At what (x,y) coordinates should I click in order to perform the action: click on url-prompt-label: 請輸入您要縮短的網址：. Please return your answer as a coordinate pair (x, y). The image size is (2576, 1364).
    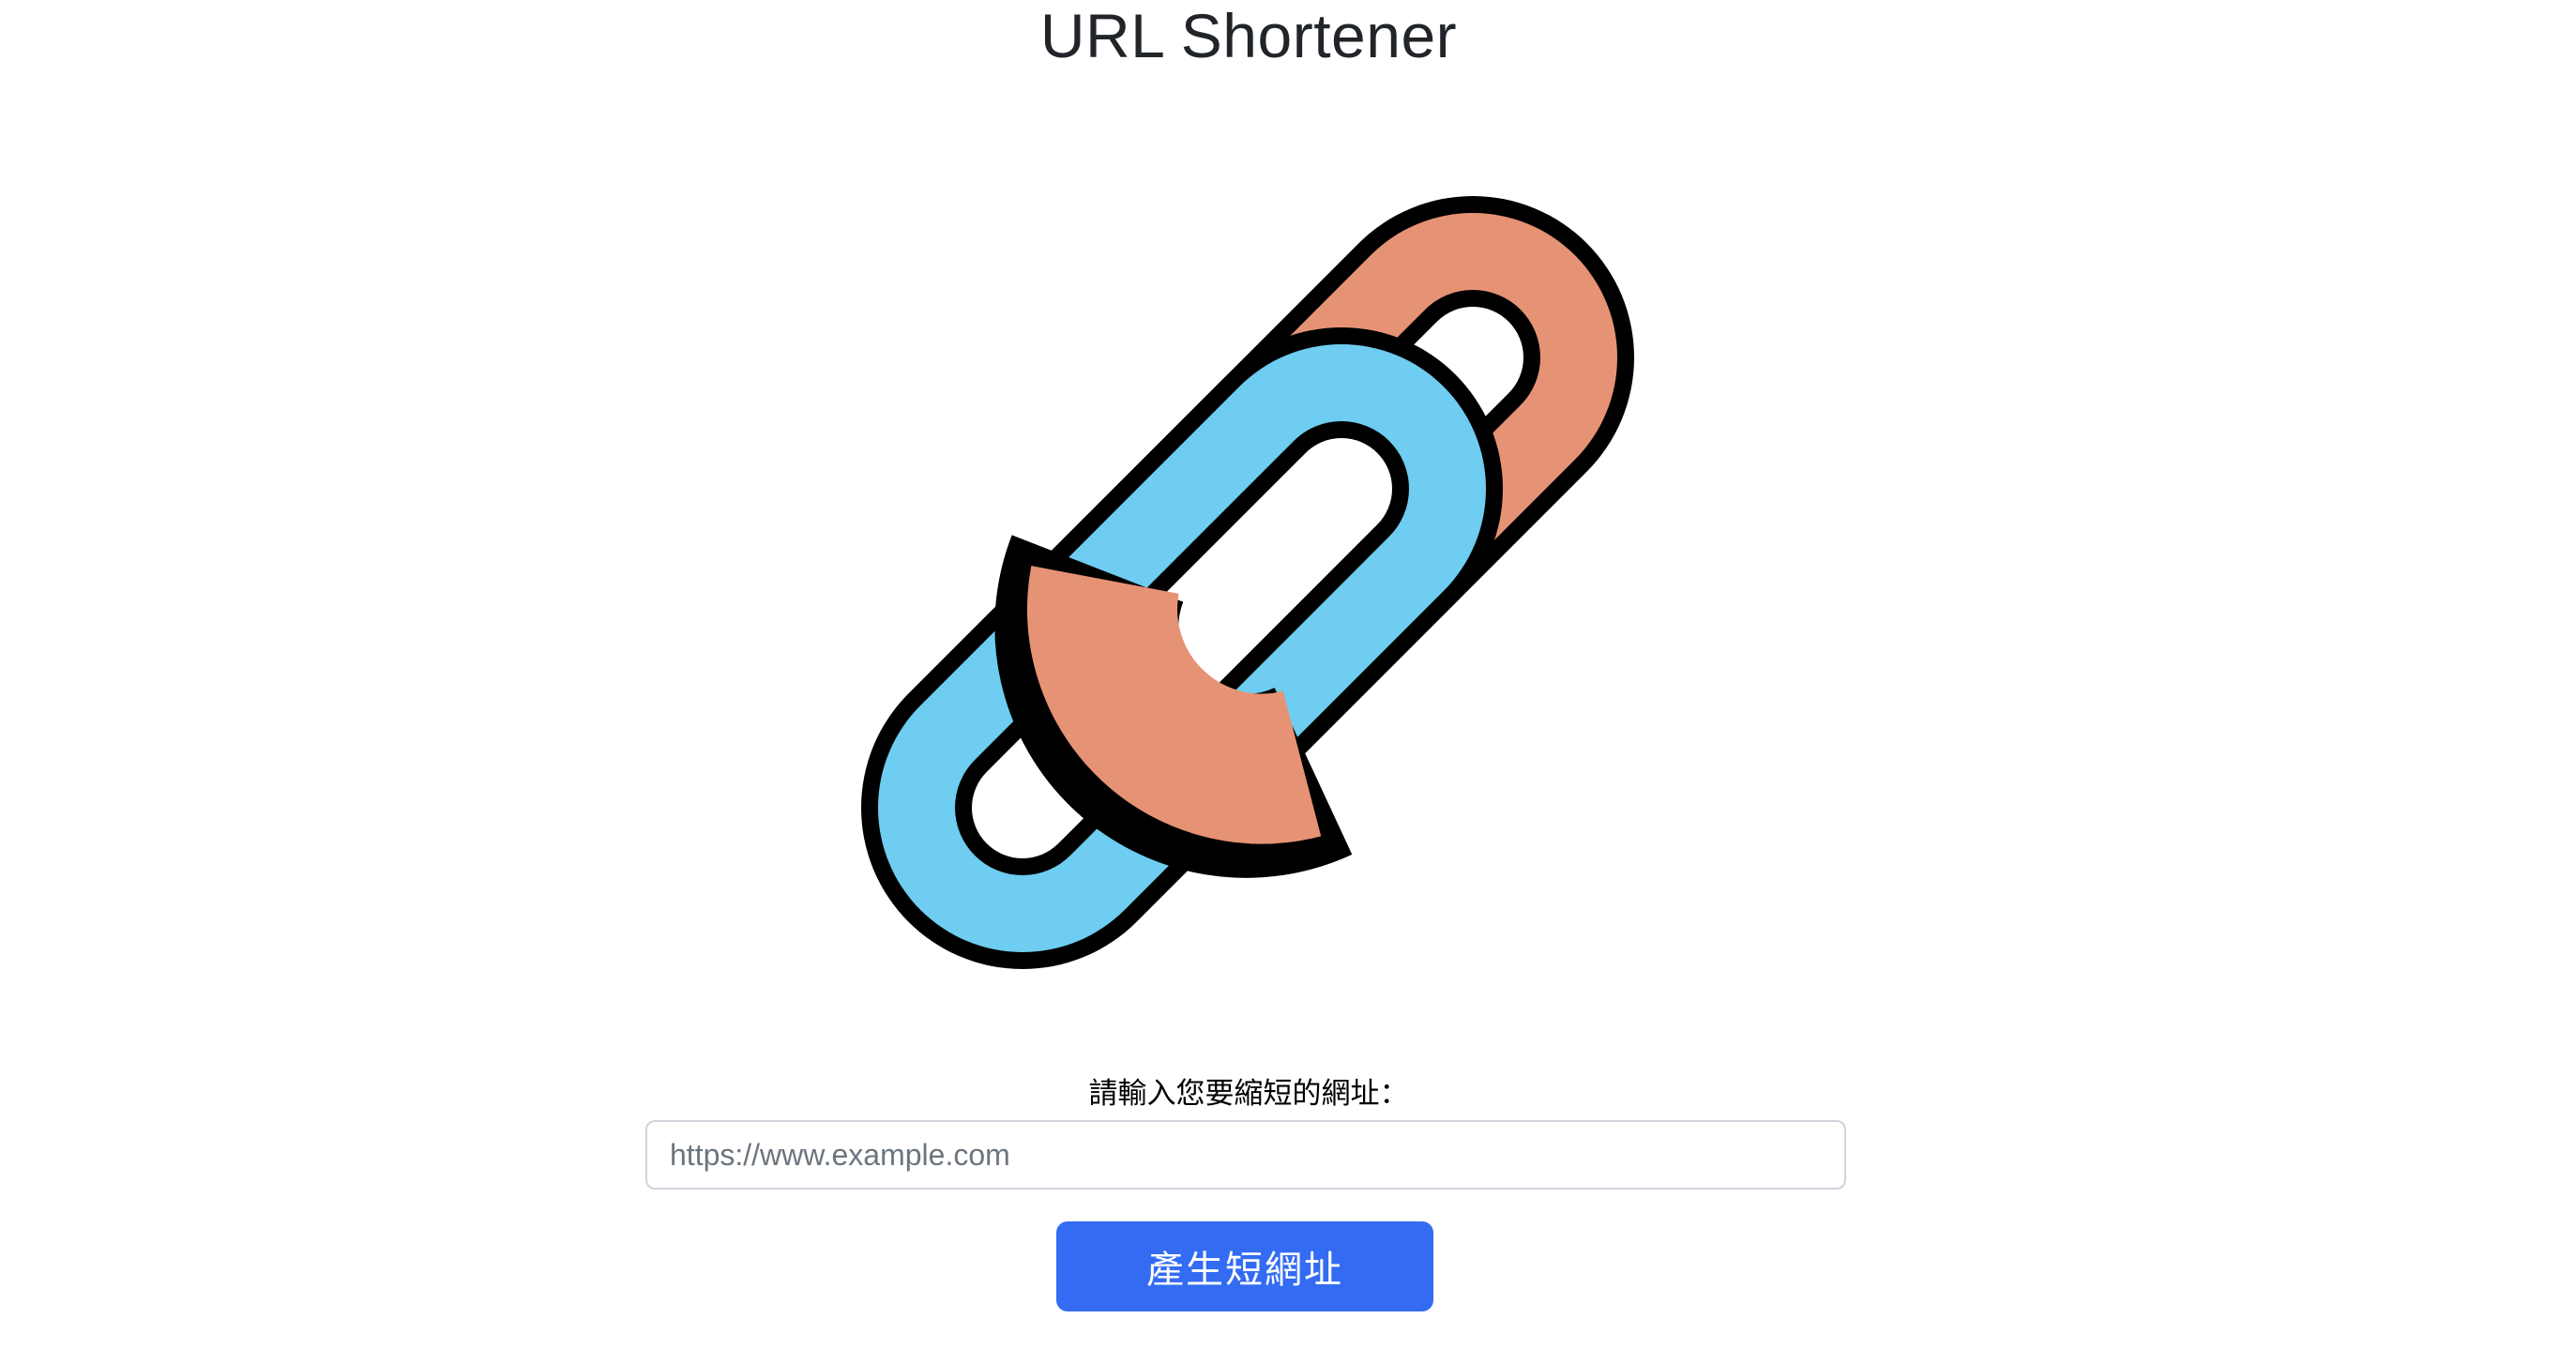
    Looking at the image, I should click on (1248, 1094).